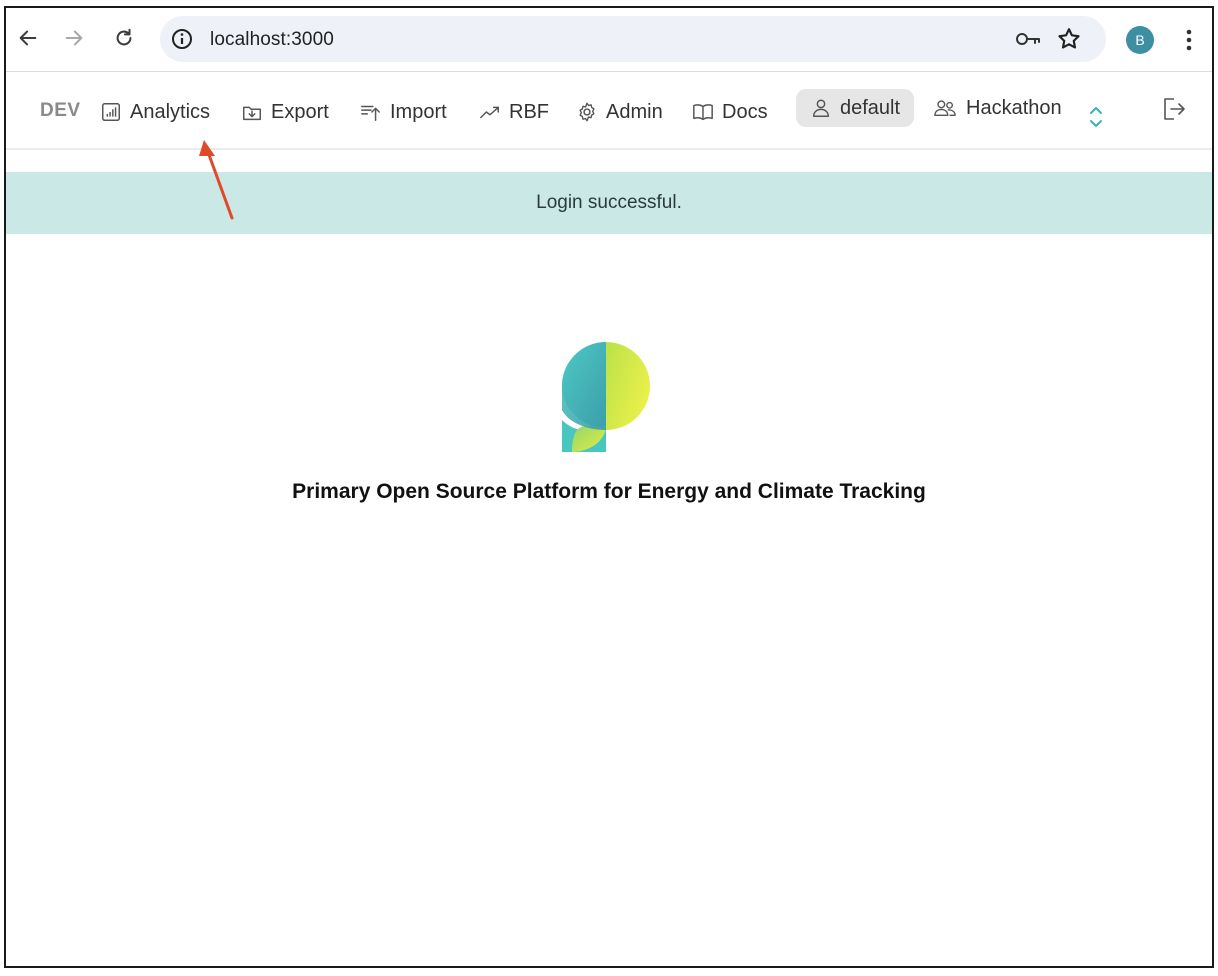 The height and width of the screenshot is (976, 1218). What do you see at coordinates (633, 39) in the screenshot?
I see `address-bar: localhost:3000` at bounding box center [633, 39].